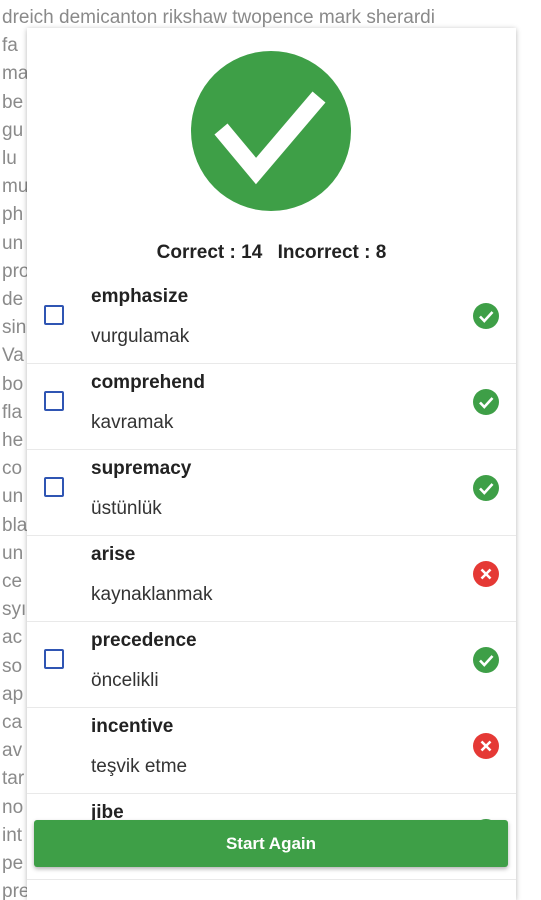 The image size is (541, 900). Describe the element at coordinates (271, 665) in the screenshot. I see `word-row-precedence: precedence öncelikli` at that location.